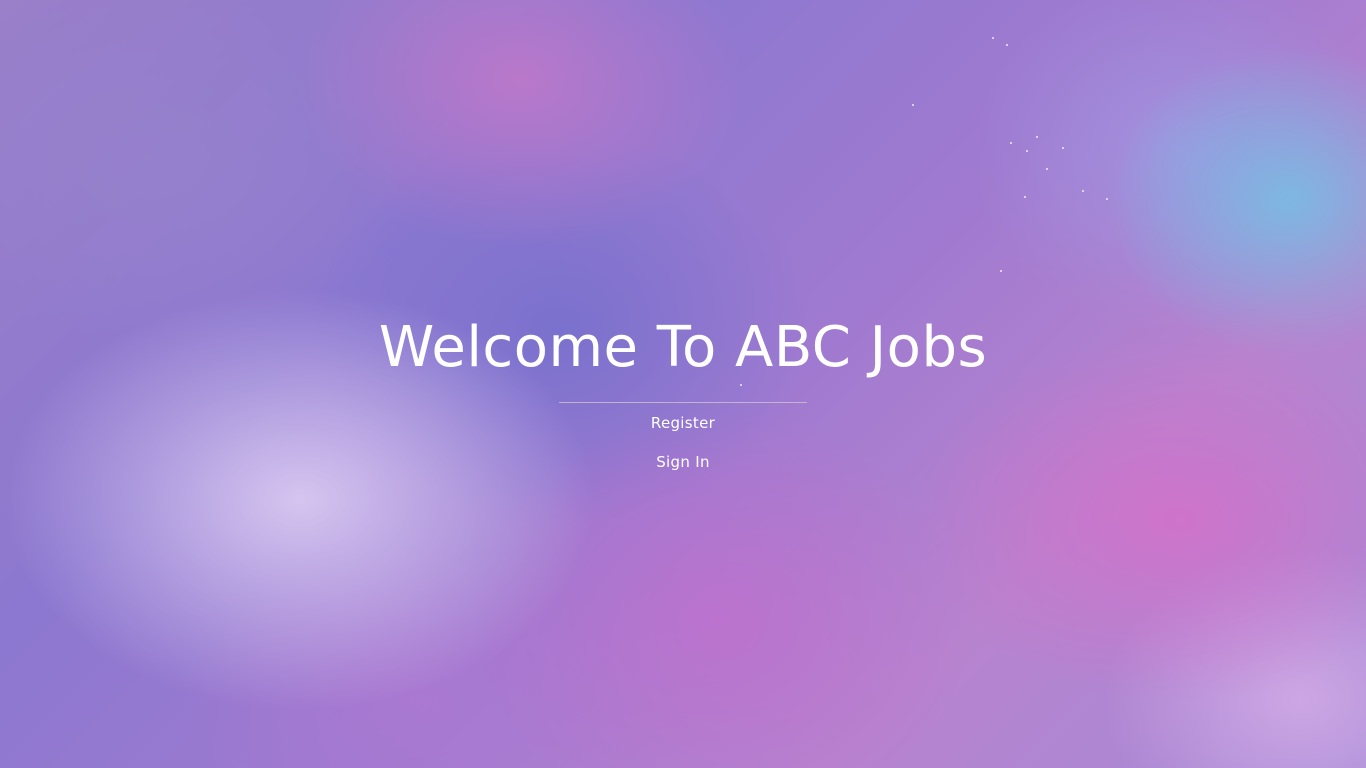 The height and width of the screenshot is (768, 1366). Describe the element at coordinates (683, 347) in the screenshot. I see `page-title: Welcome To ABC Jobs` at that location.